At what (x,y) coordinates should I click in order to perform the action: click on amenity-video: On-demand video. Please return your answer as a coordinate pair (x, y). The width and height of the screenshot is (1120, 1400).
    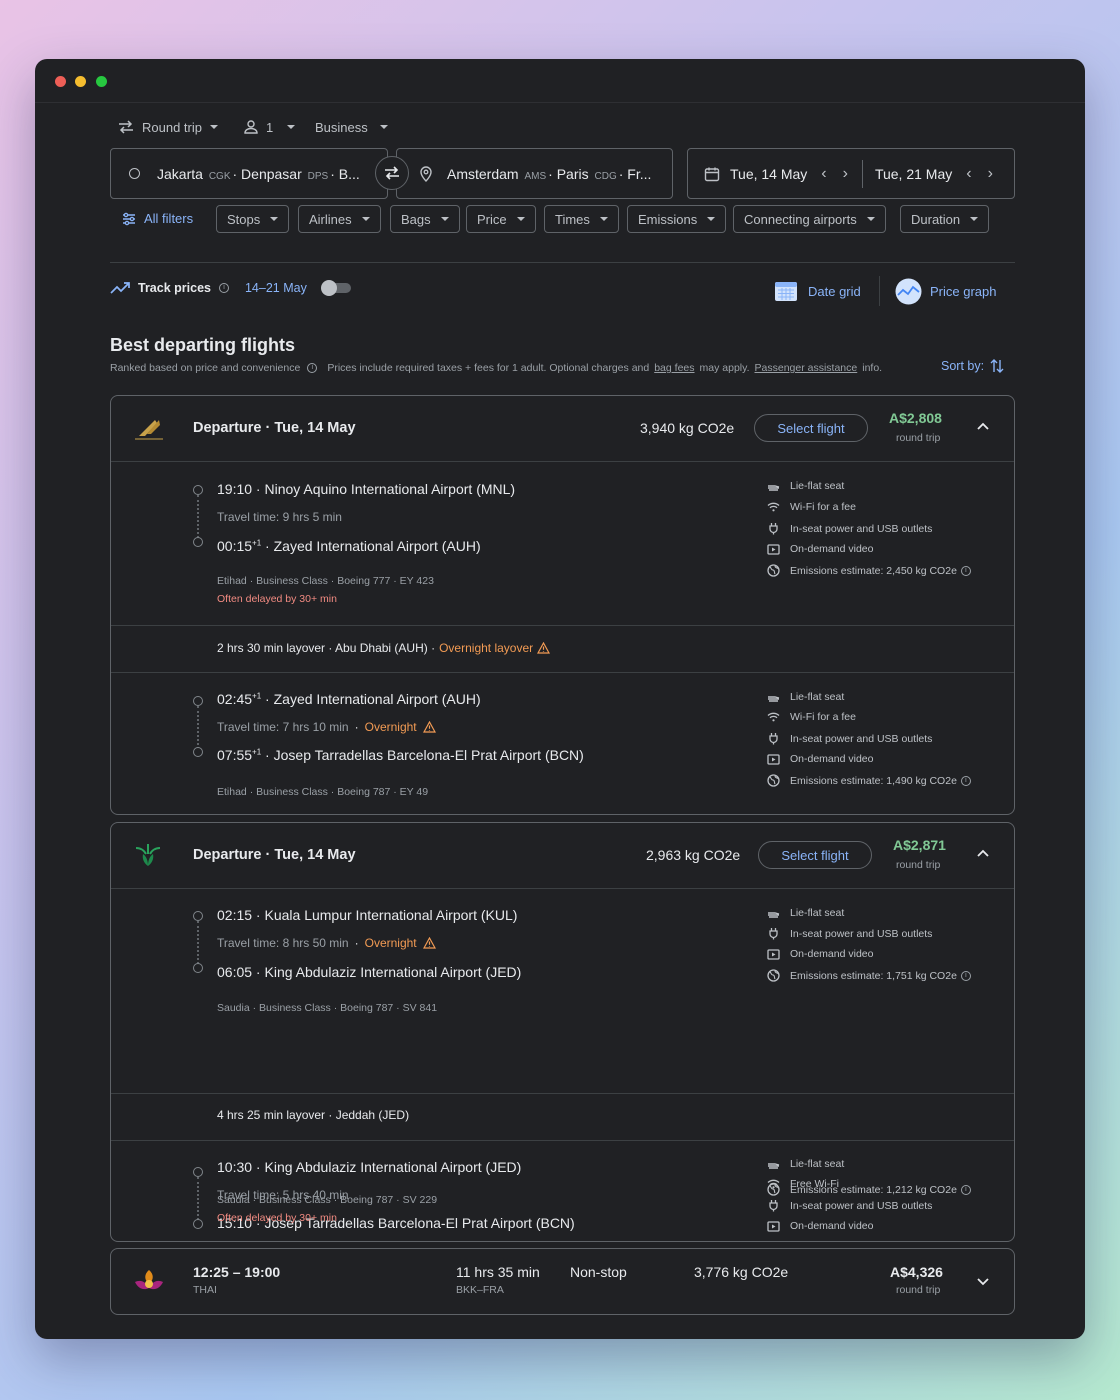
    Looking at the image, I should click on (820, 759).